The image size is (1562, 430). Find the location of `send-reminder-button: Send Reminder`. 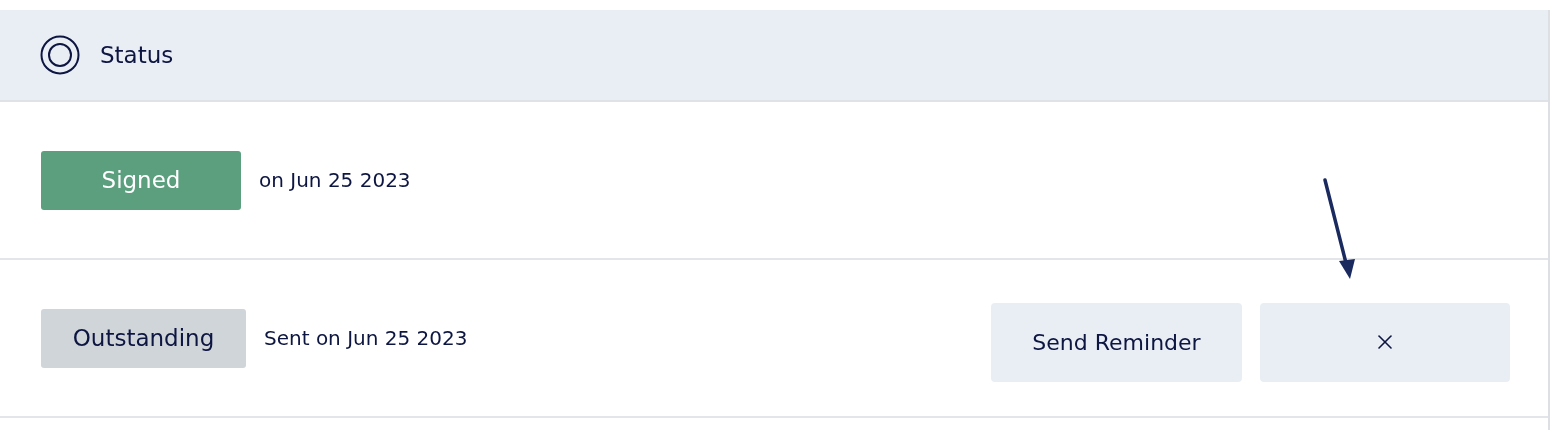

send-reminder-button: Send Reminder is located at coordinates (1116, 342).